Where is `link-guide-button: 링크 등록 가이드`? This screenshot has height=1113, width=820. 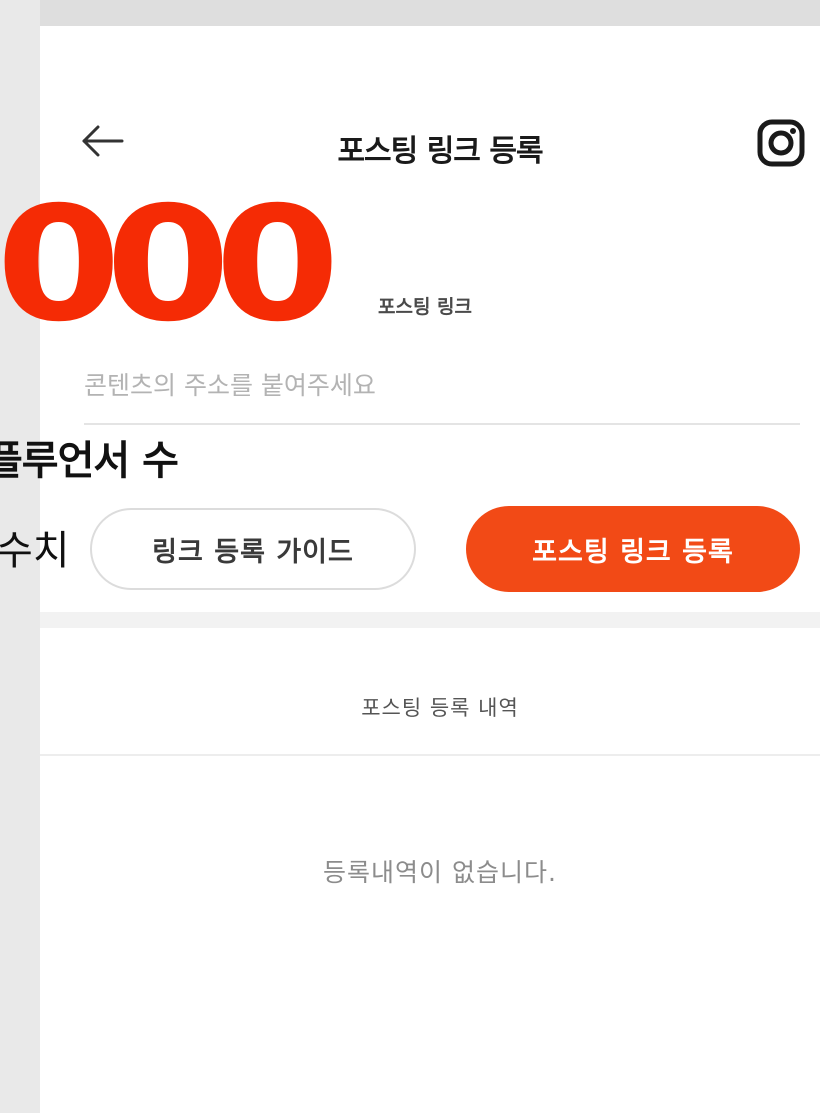 link-guide-button: 링크 등록 가이드 is located at coordinates (253, 549).